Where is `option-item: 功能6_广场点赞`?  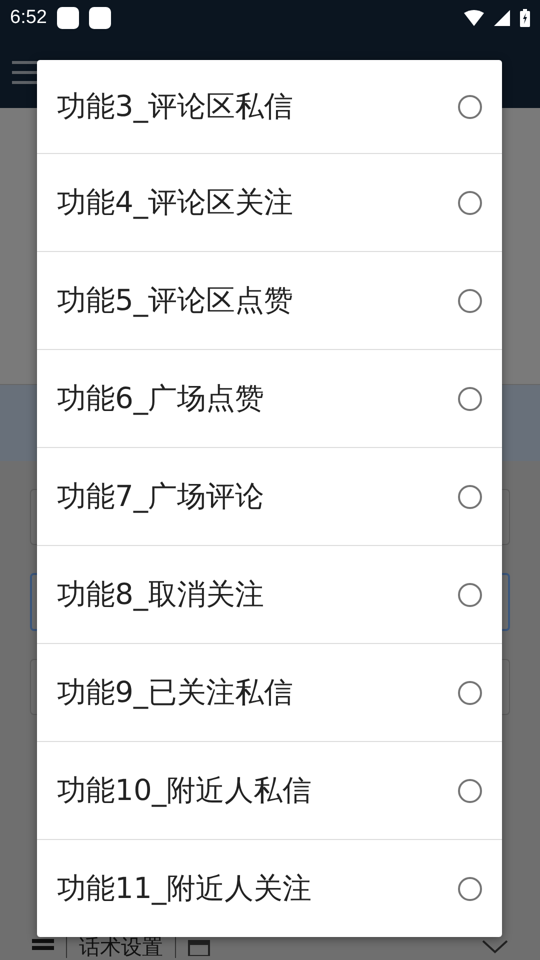 option-item: 功能6_广场点赞 is located at coordinates (269, 398).